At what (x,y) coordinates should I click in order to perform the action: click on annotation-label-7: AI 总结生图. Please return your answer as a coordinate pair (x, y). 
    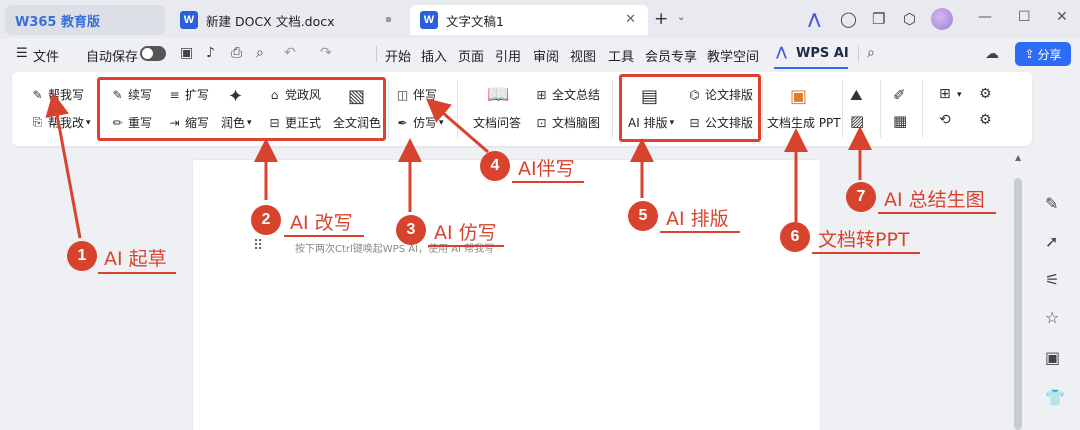
    Looking at the image, I should click on (934, 200).